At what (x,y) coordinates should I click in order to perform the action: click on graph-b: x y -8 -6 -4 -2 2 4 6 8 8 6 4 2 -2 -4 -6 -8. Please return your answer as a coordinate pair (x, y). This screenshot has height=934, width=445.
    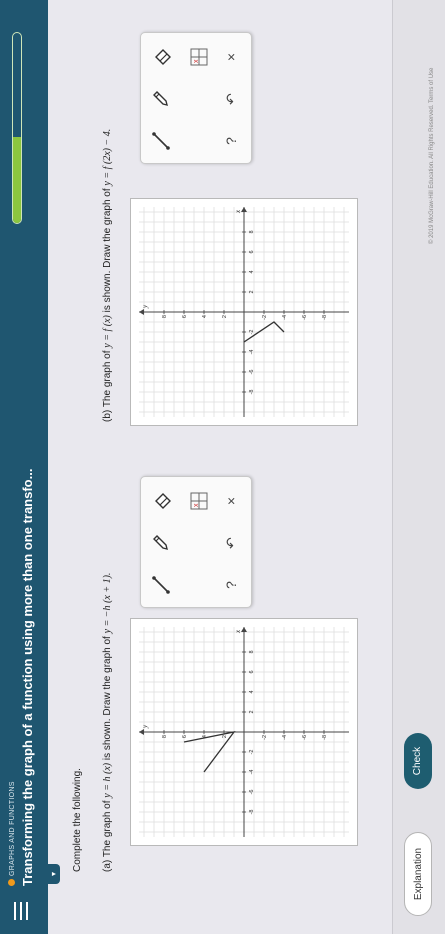
    Looking at the image, I should click on (244, 312).